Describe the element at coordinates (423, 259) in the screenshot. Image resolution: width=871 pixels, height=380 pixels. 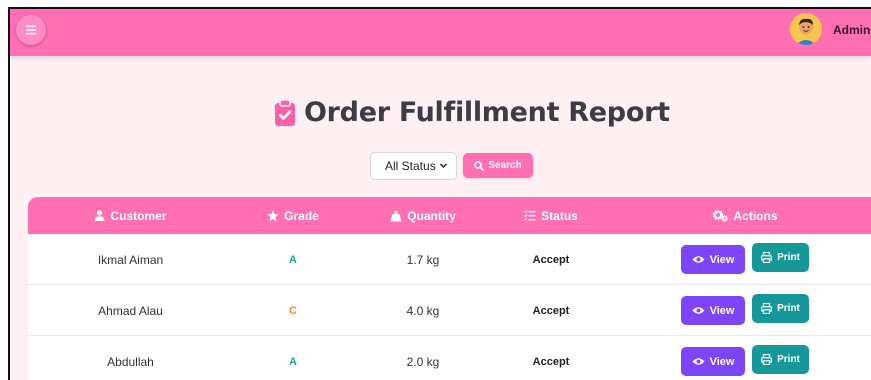
I see `quantity-cell: 1.7 kg` at that location.